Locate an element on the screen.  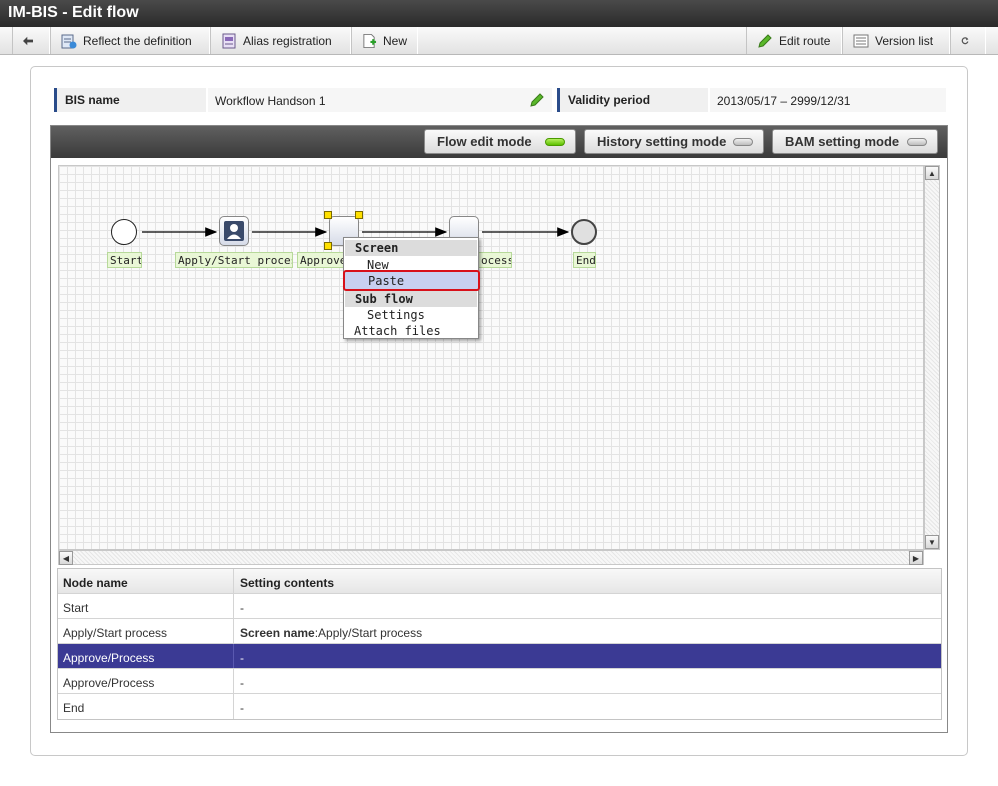
selection-handle-top-right is located at coordinates (359, 215).